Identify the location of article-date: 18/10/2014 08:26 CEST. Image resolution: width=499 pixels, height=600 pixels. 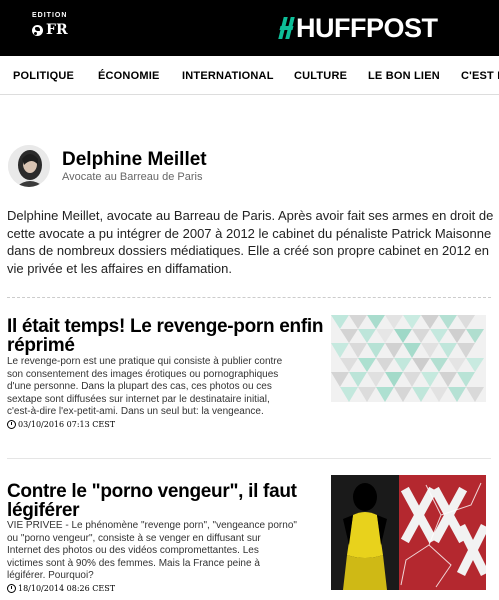
(61, 588).